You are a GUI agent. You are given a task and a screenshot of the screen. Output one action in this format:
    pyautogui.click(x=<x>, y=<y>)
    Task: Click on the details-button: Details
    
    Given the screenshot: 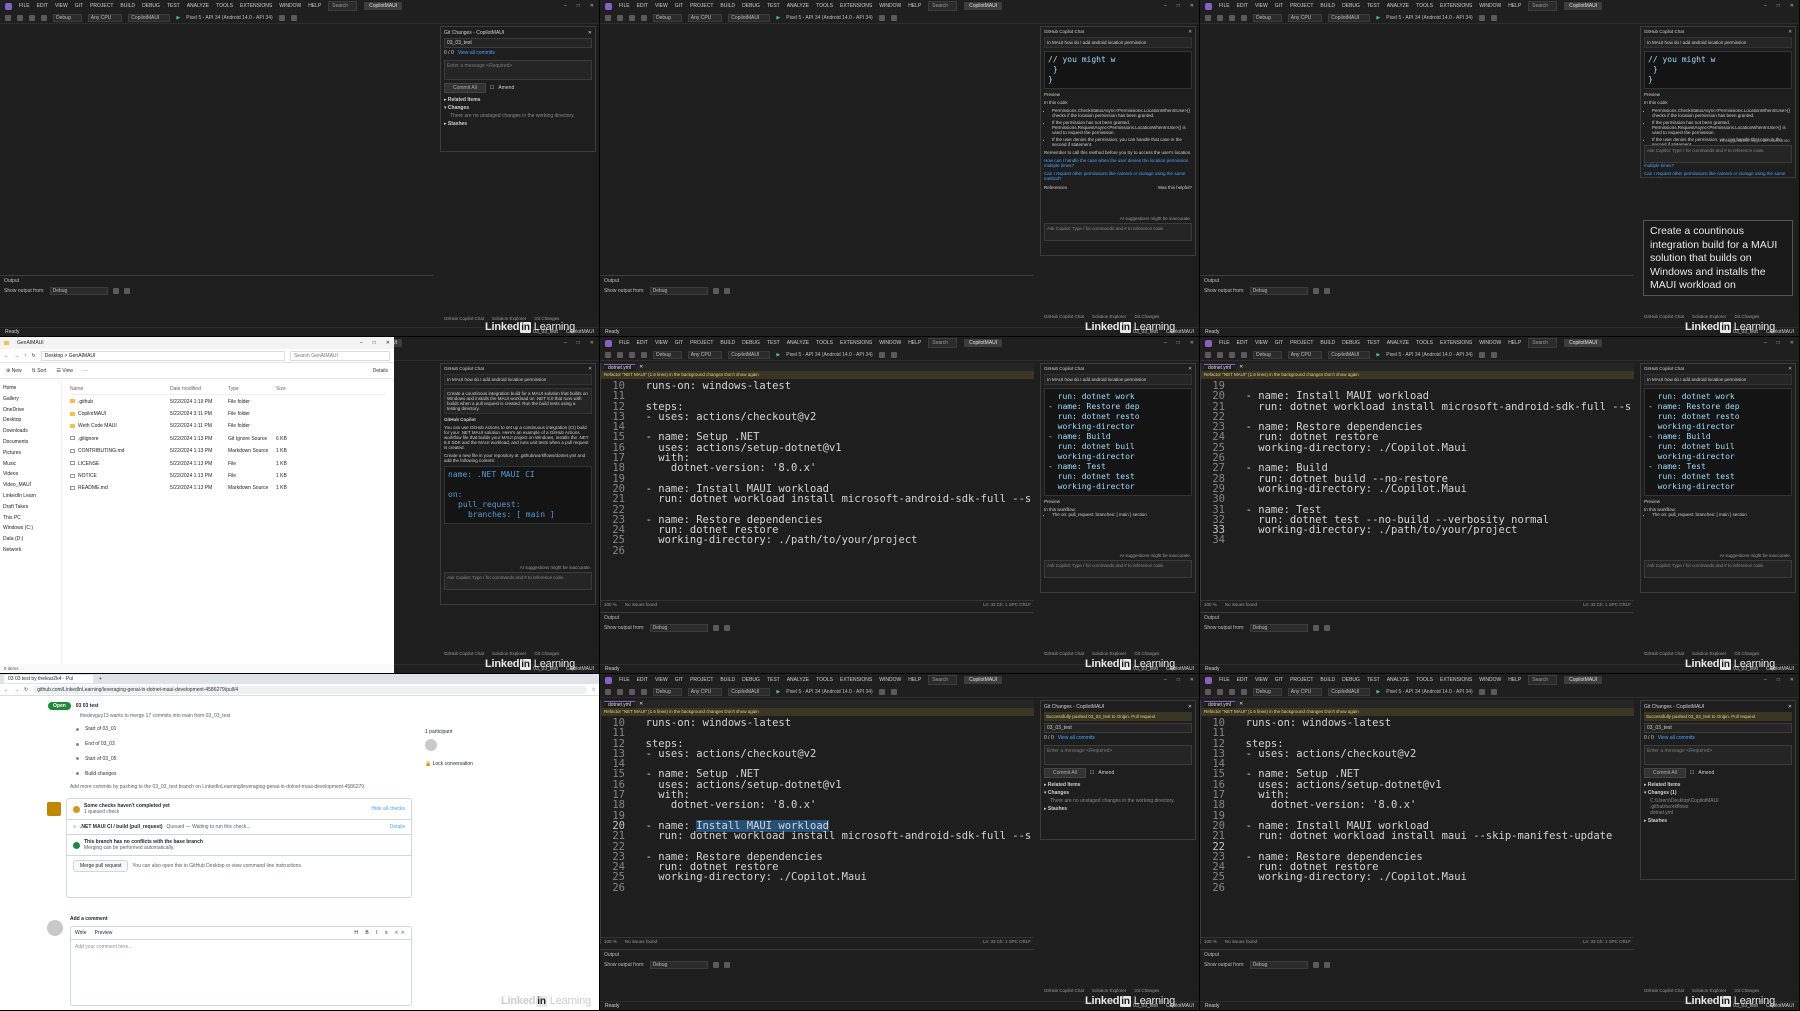 What is the action you would take?
    pyautogui.click(x=380, y=371)
    